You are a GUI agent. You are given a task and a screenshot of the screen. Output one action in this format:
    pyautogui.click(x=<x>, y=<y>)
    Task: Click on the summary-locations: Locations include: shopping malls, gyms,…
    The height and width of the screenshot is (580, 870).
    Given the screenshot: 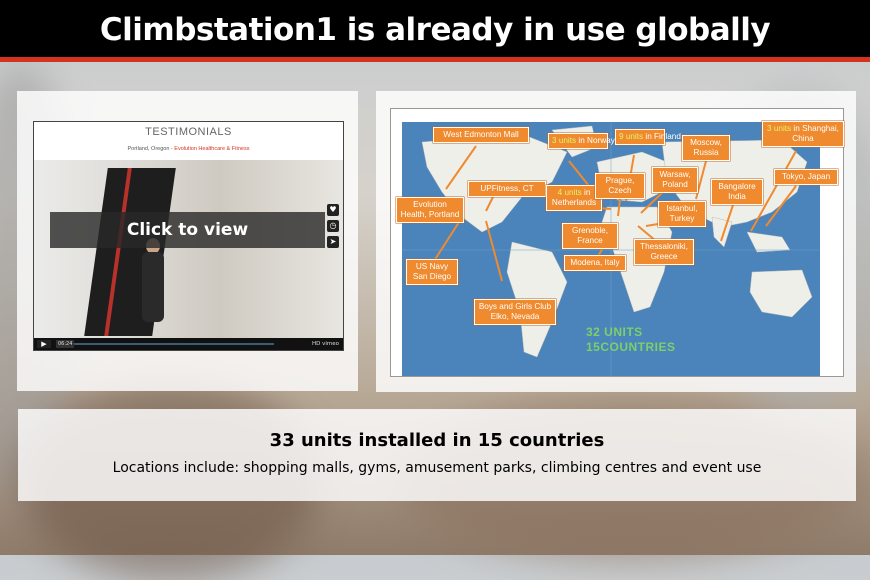 What is the action you would take?
    pyautogui.click(x=437, y=468)
    